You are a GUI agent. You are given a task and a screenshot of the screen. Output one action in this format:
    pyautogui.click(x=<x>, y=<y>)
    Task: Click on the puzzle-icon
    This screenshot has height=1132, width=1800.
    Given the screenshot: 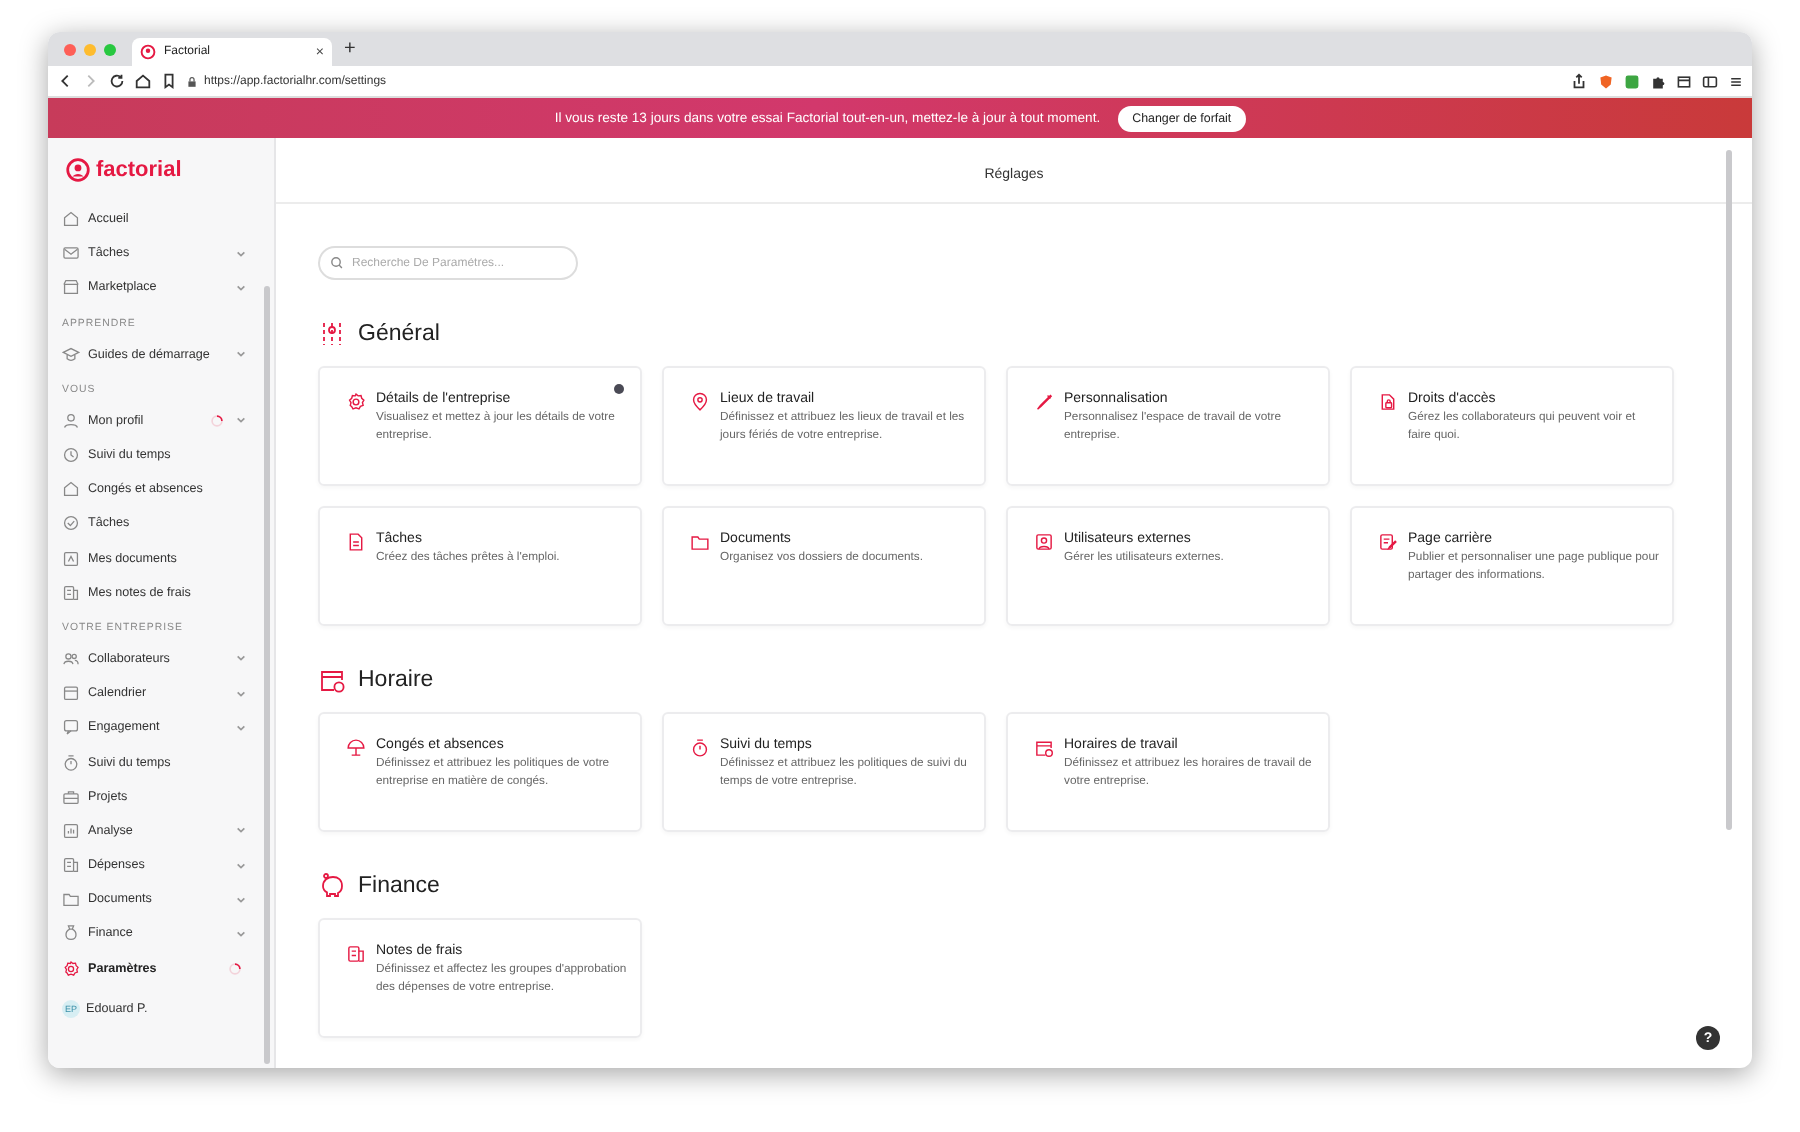 What is the action you would take?
    pyautogui.click(x=1658, y=81)
    